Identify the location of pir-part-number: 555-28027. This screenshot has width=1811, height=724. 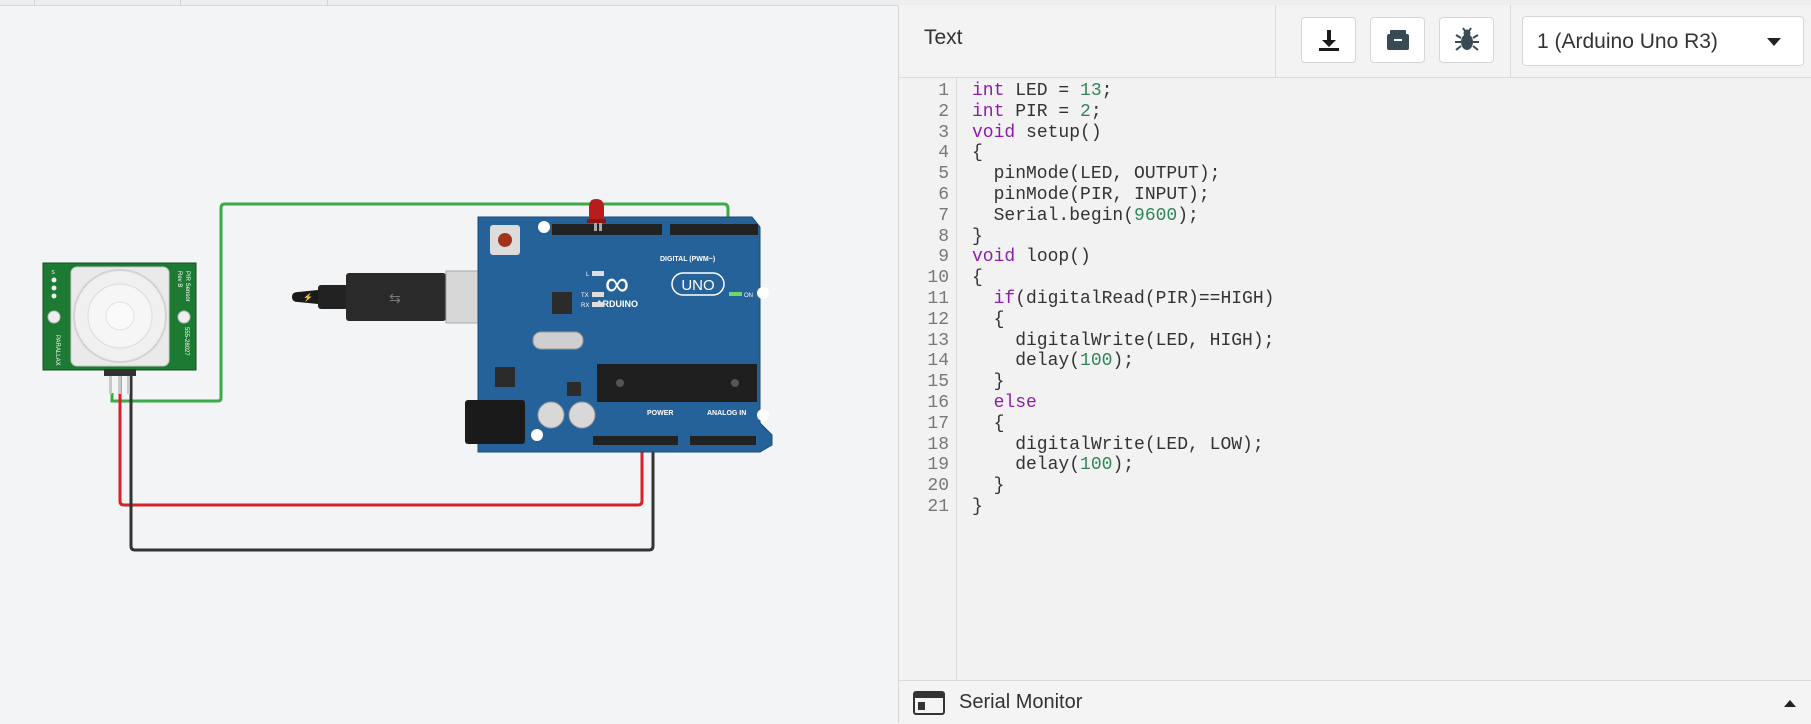
(186, 341).